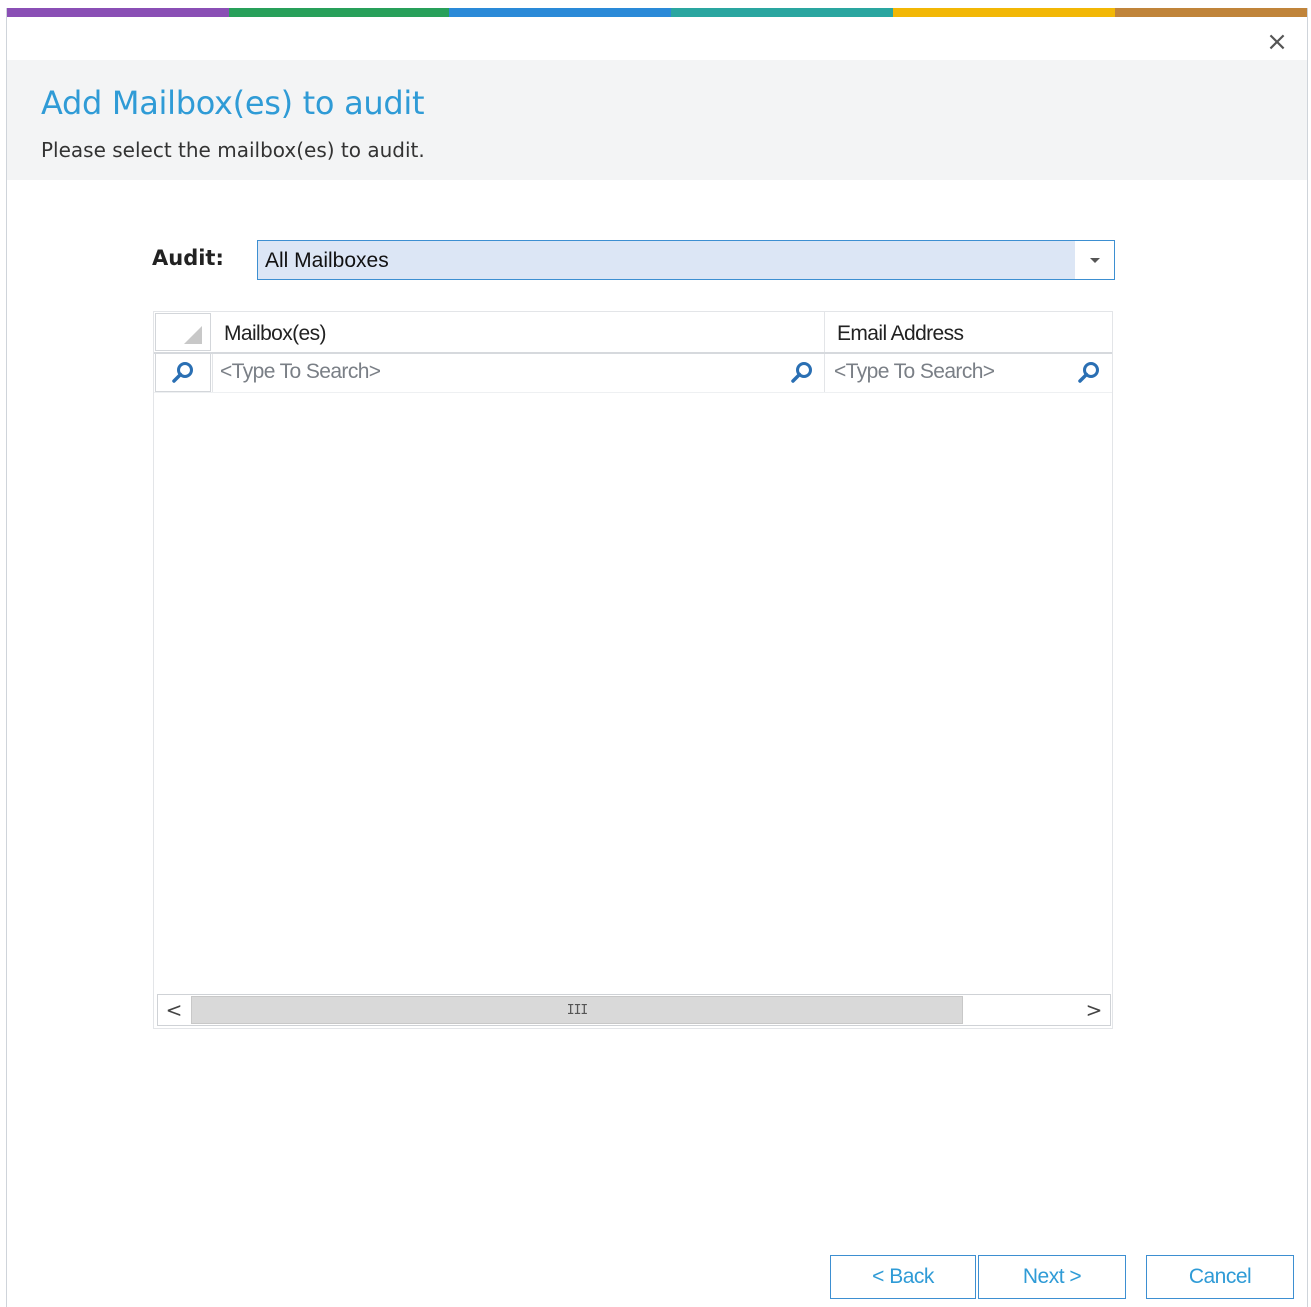 The height and width of the screenshot is (1307, 1311). What do you see at coordinates (633, 373) in the screenshot?
I see `grid-filter-row: <Type To Search> <Type To Search>` at bounding box center [633, 373].